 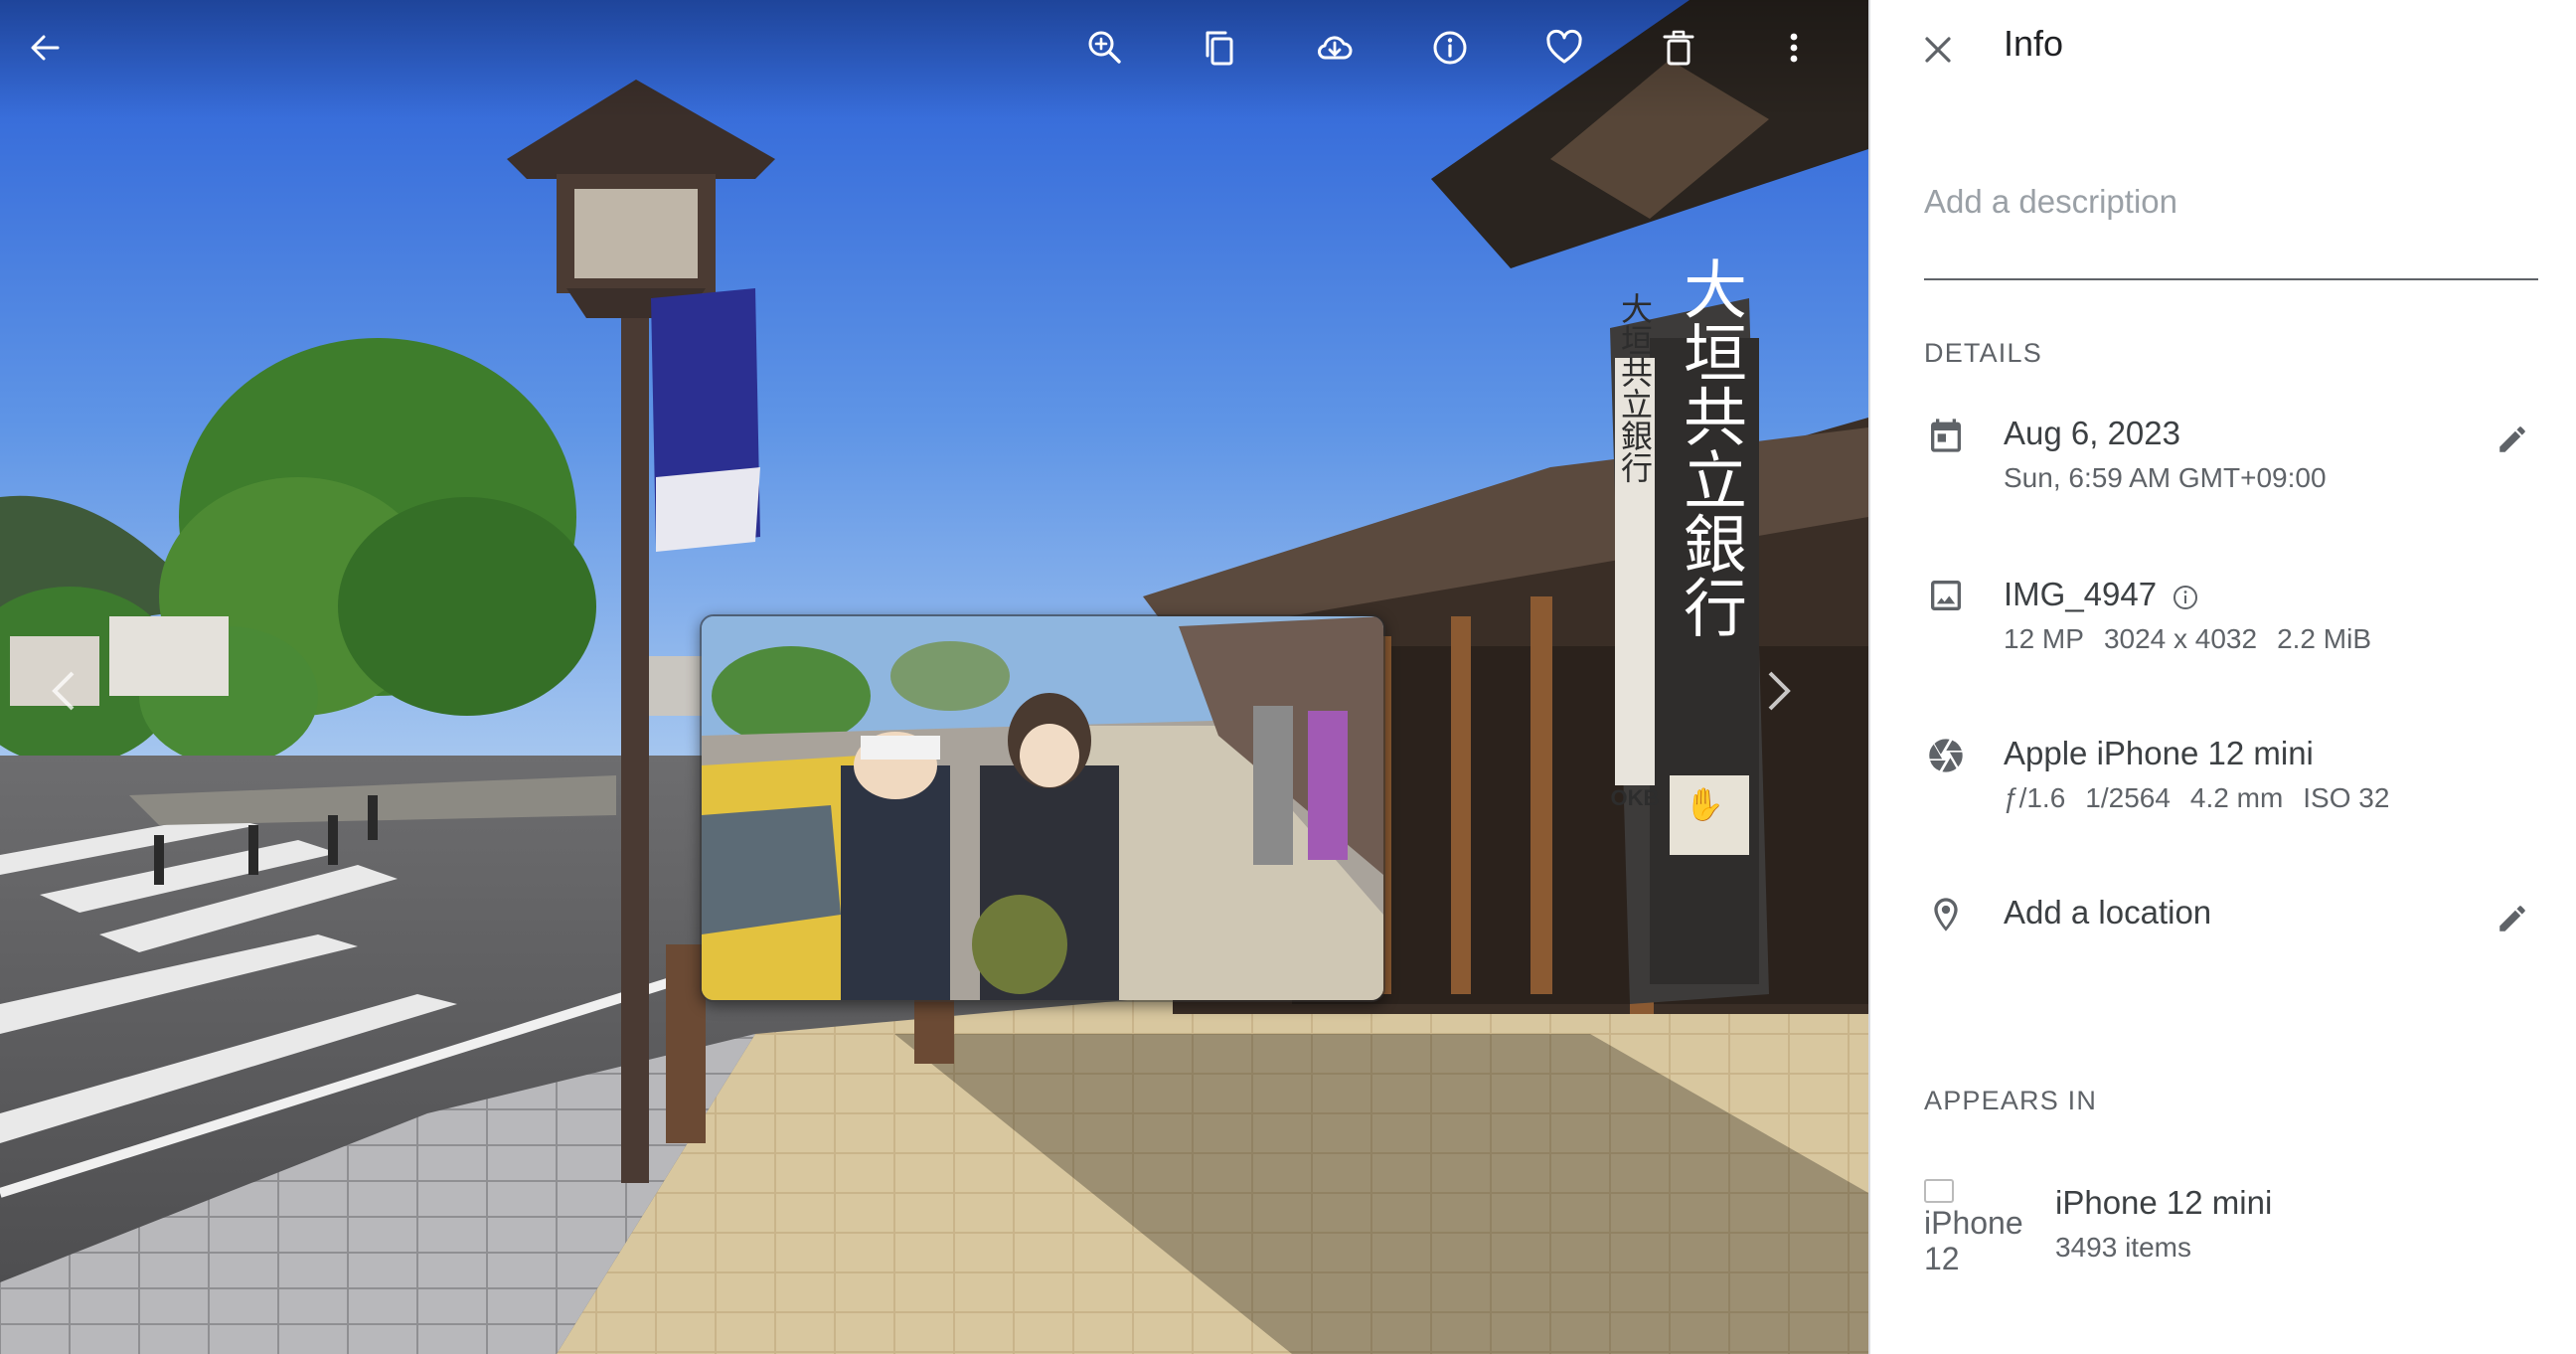 What do you see at coordinates (2324, 638) in the screenshot?
I see `file-size: 2.2 MiB` at bounding box center [2324, 638].